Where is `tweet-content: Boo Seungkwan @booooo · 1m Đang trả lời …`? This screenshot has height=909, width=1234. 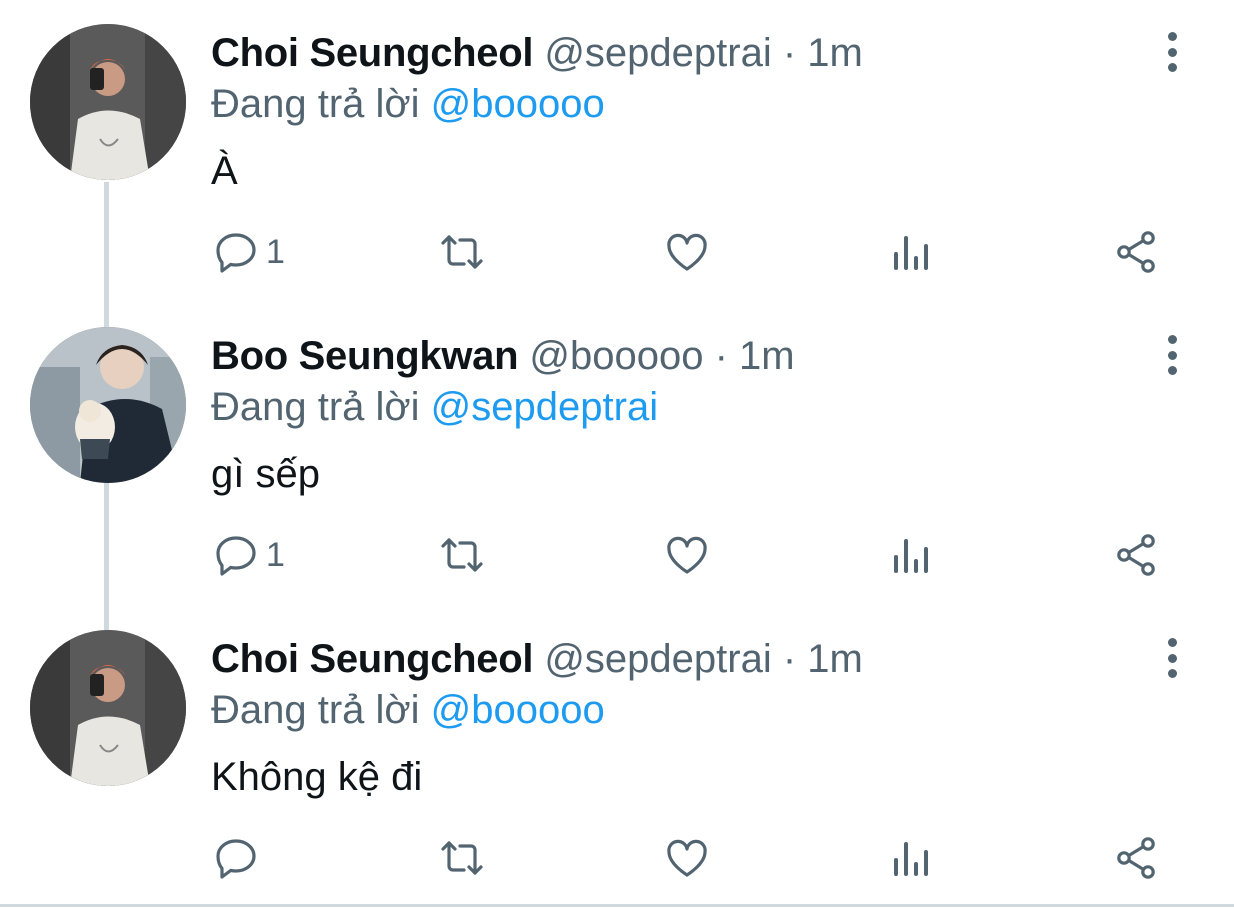 tweet-content: Boo Seungkwan @booooo · 1m Đang trả lời … is located at coordinates (692, 415).